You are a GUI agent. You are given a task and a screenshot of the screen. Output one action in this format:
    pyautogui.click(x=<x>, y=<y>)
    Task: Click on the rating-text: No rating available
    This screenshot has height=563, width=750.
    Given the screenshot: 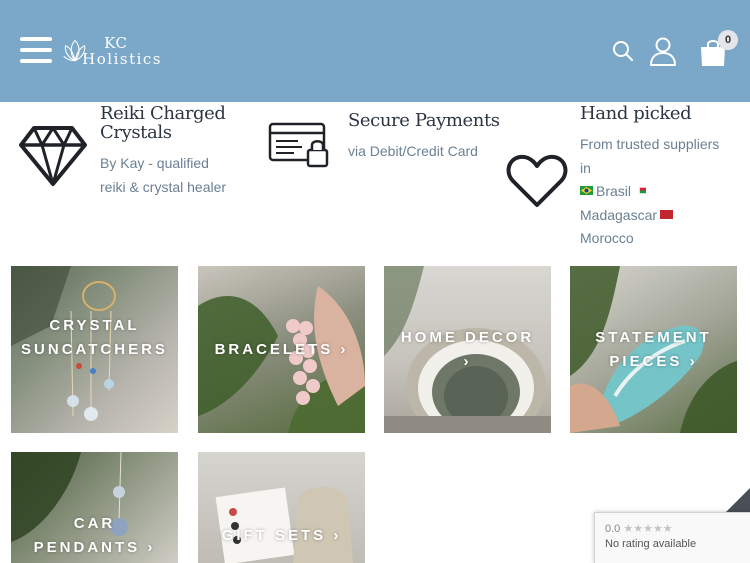 What is the action you would take?
    pyautogui.click(x=651, y=544)
    